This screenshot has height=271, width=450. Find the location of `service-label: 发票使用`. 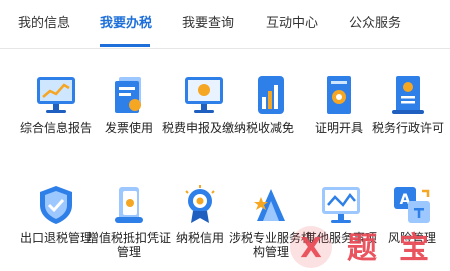

service-label: 发票使用 is located at coordinates (128, 128).